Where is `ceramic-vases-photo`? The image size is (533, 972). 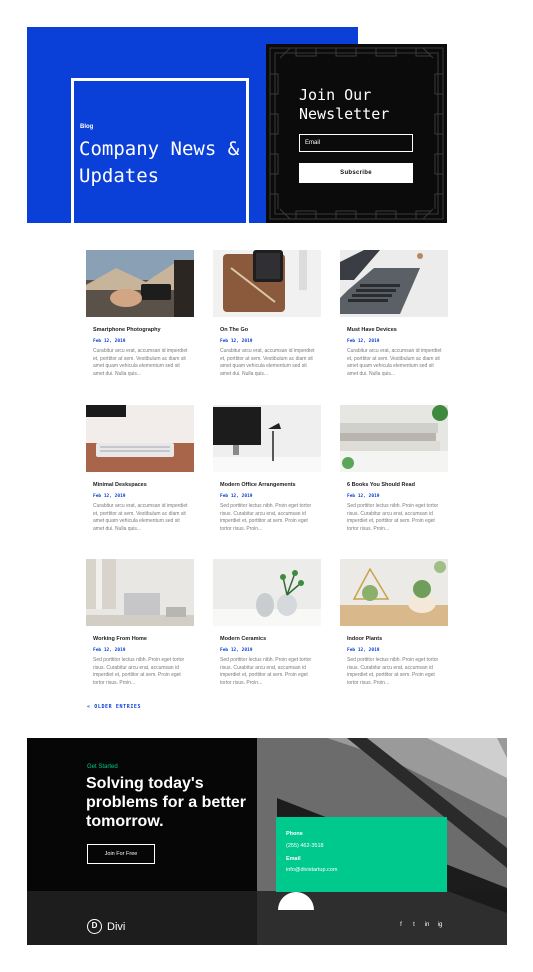
ceramic-vases-photo is located at coordinates (267, 592).